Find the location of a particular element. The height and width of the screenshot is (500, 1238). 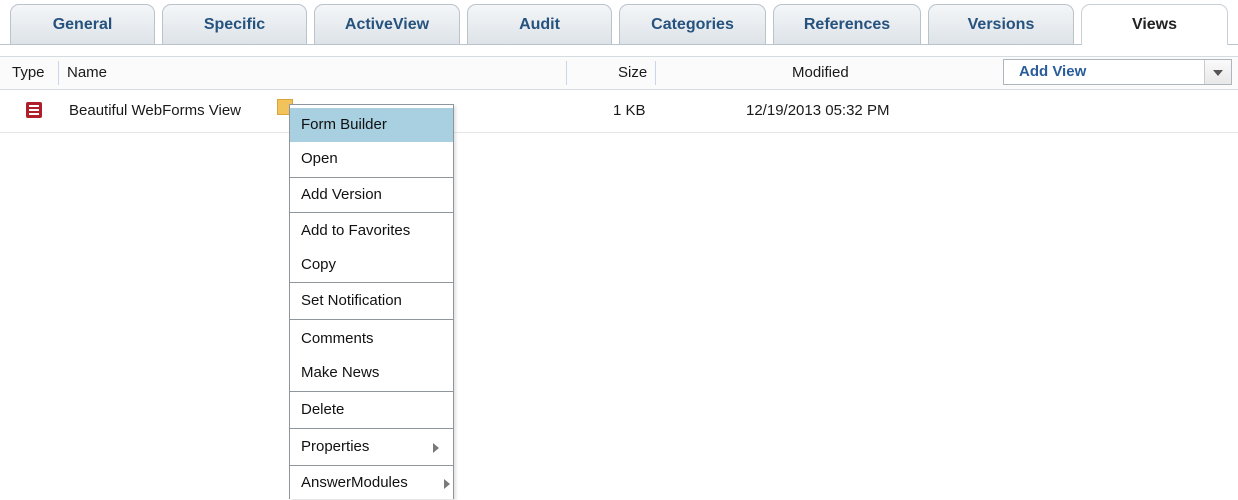

menu-item-comments: Comments is located at coordinates (371, 339).